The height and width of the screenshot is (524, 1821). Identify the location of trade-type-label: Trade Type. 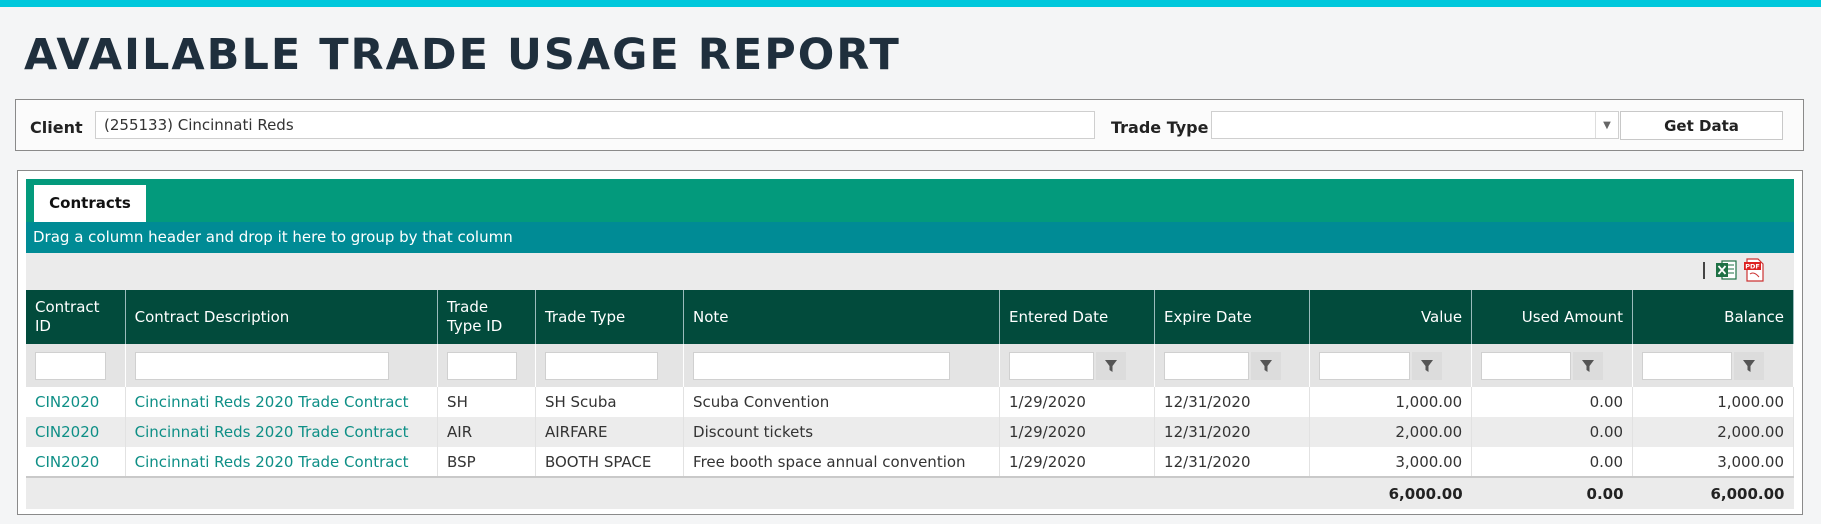
(1160, 127).